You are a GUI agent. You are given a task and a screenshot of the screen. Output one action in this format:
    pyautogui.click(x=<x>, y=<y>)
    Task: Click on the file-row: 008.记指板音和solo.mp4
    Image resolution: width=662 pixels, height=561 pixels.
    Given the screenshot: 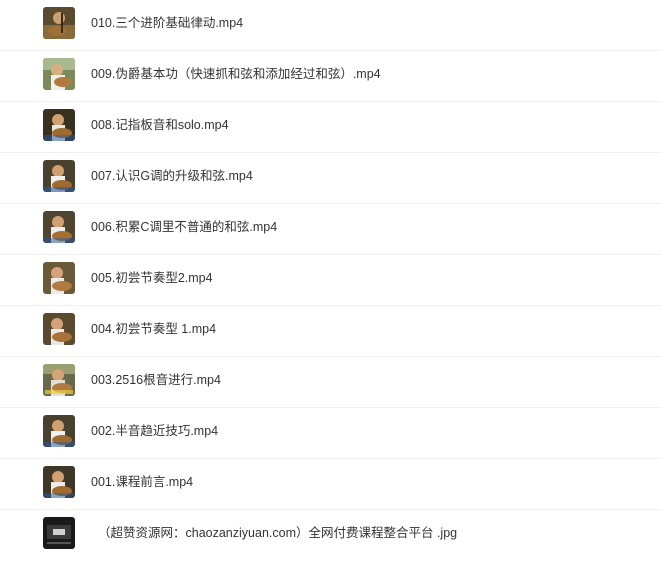 What is the action you would take?
    pyautogui.click(x=331, y=127)
    